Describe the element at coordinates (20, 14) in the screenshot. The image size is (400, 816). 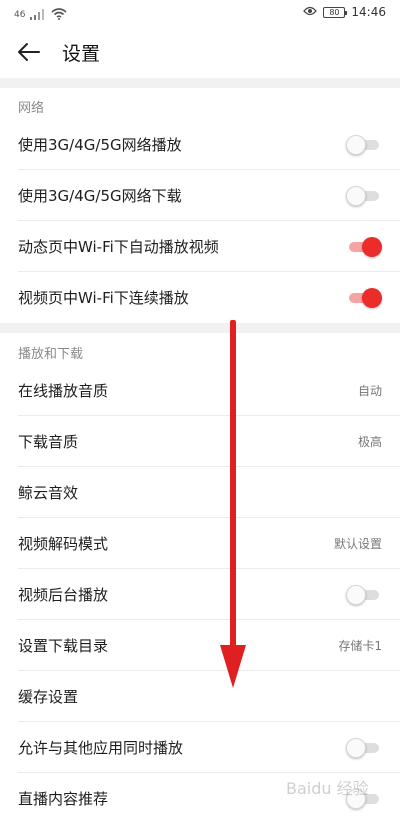
I see `network-type-text: 46` at that location.